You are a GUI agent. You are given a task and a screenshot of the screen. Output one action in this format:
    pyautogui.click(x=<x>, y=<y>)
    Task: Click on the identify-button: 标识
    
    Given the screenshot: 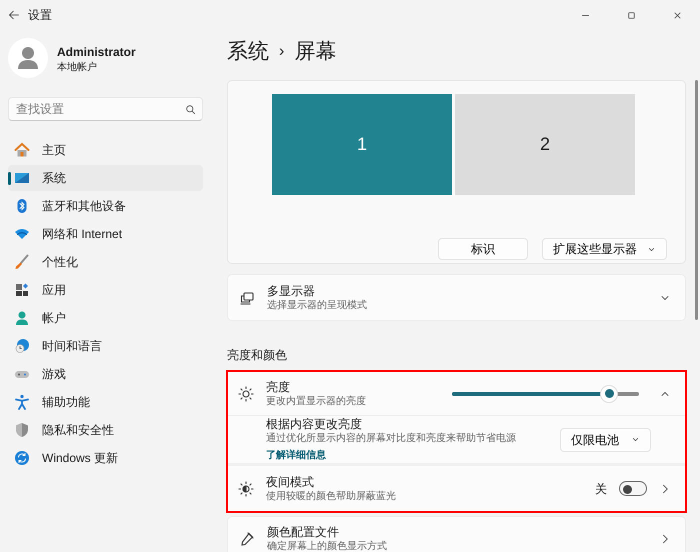 What is the action you would take?
    pyautogui.click(x=483, y=249)
    